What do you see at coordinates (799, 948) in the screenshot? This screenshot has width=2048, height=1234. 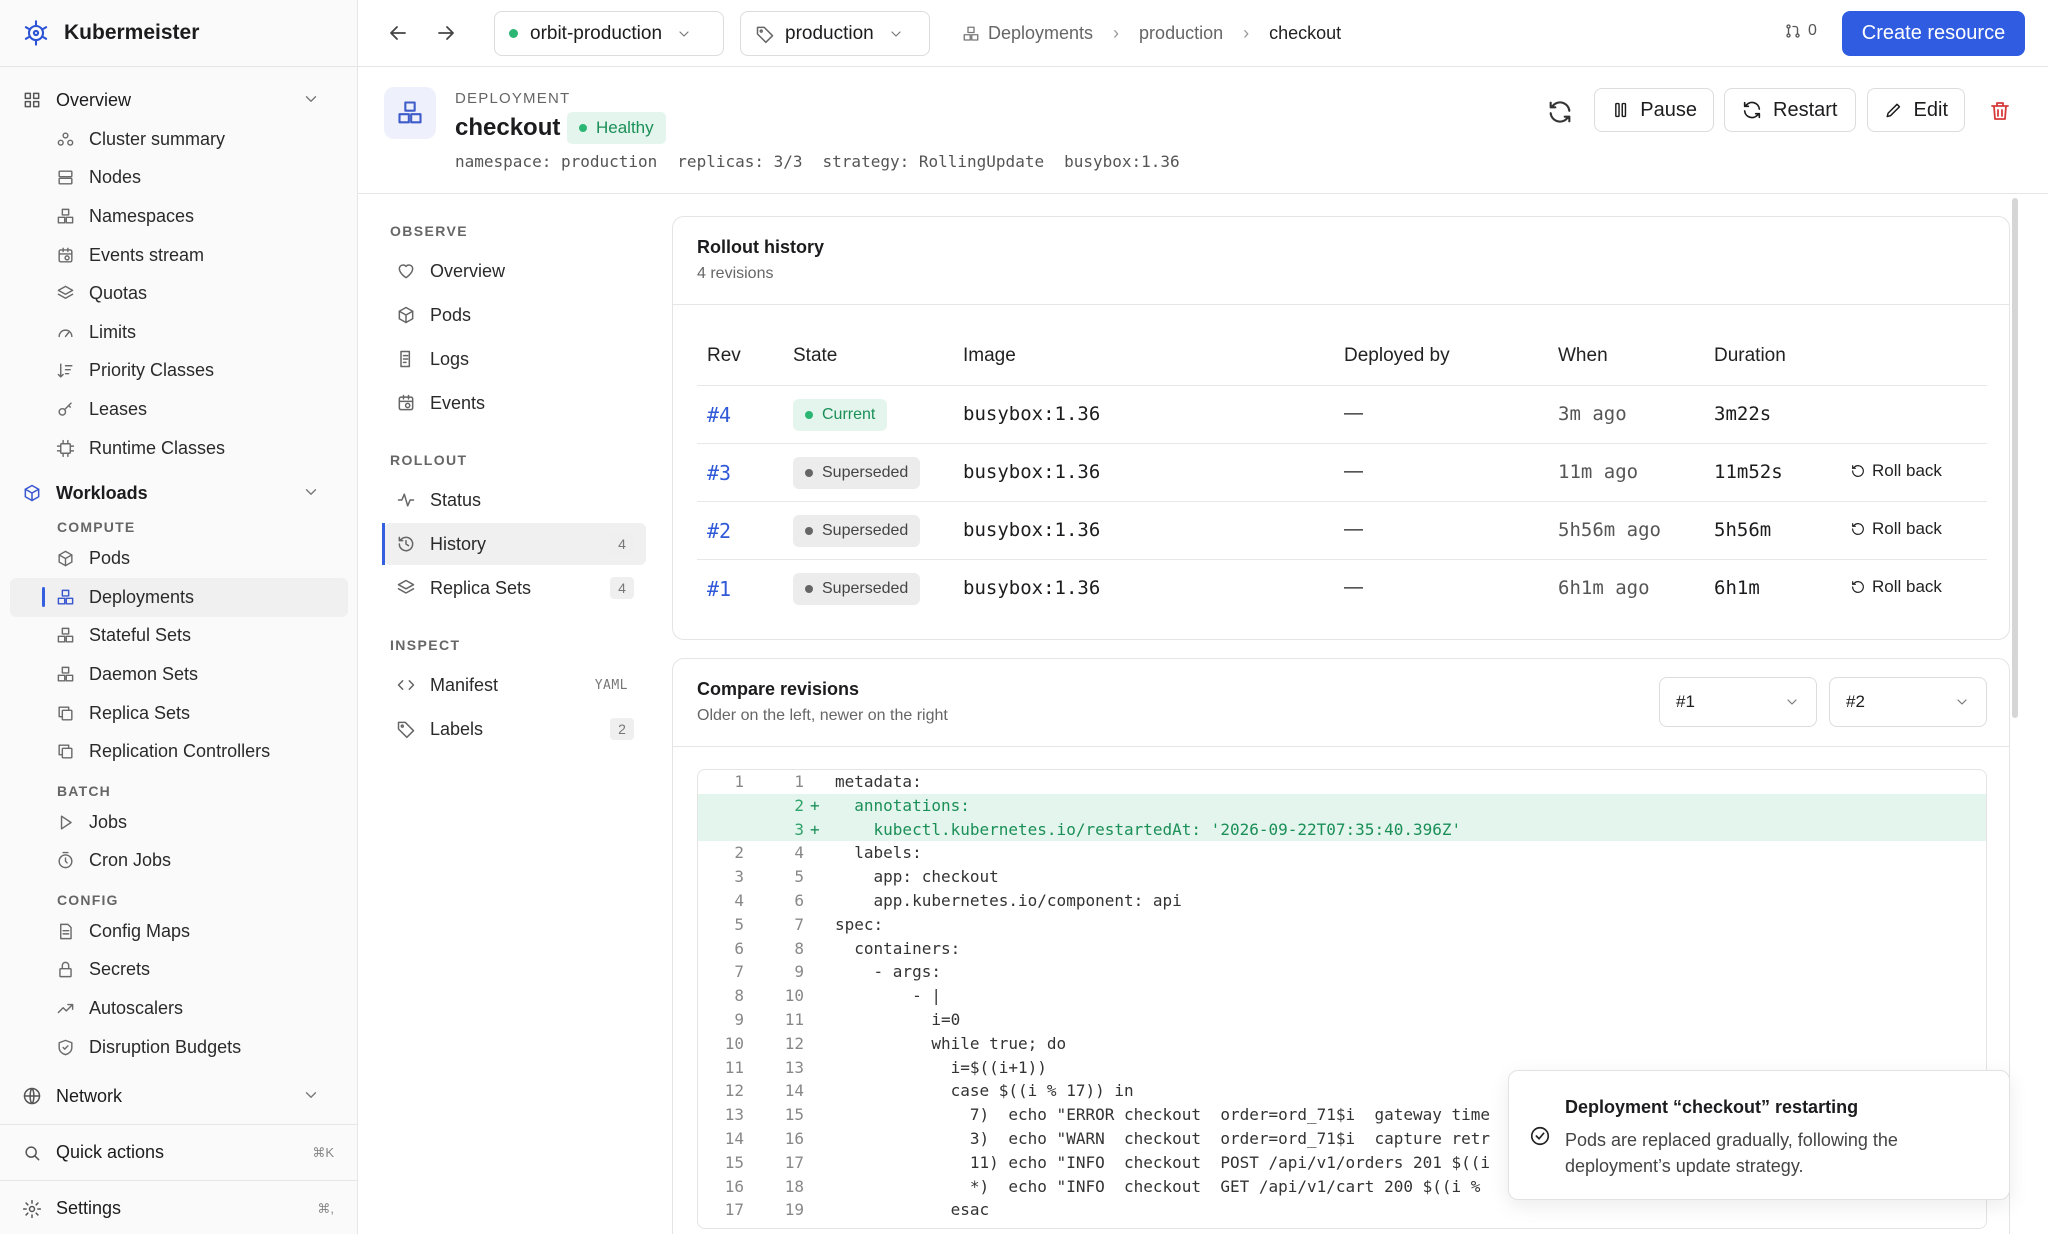 I see `diff-new-line-number: 8` at bounding box center [799, 948].